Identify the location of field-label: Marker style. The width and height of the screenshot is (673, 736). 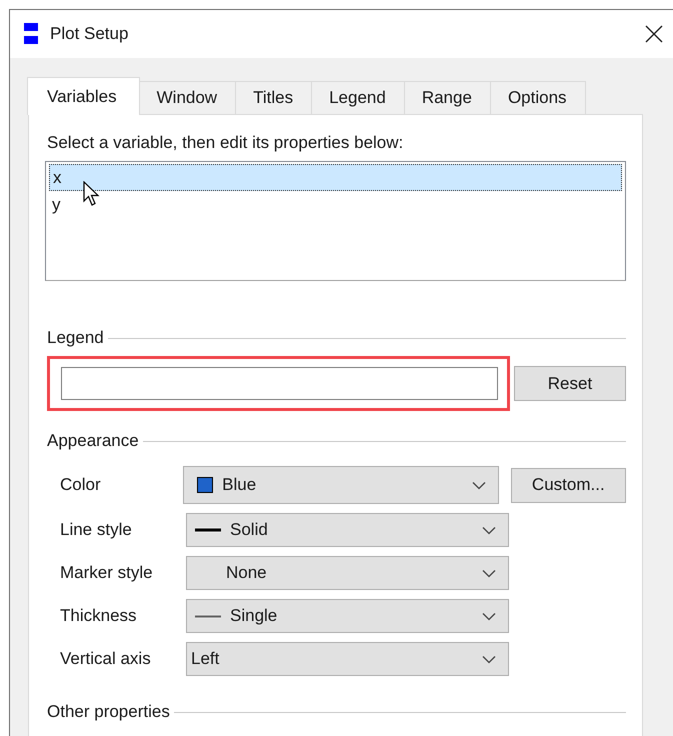
(107, 573).